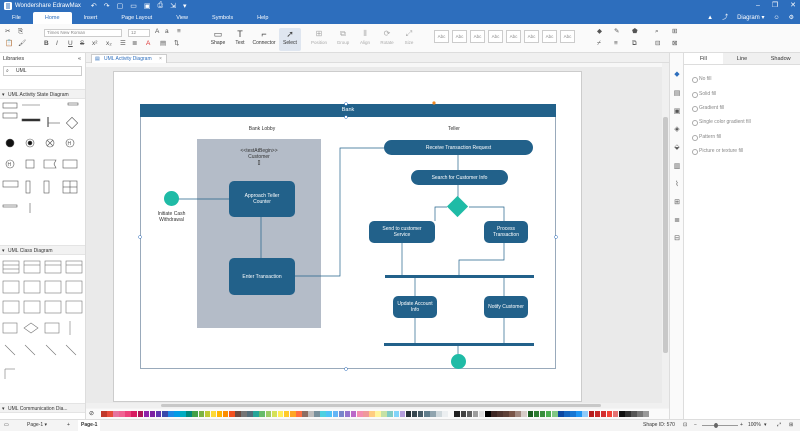 The width and height of the screenshot is (800, 431). Describe the element at coordinates (458, 147) in the screenshot. I see `activity-receive-request: Receive Transaction Request` at that location.